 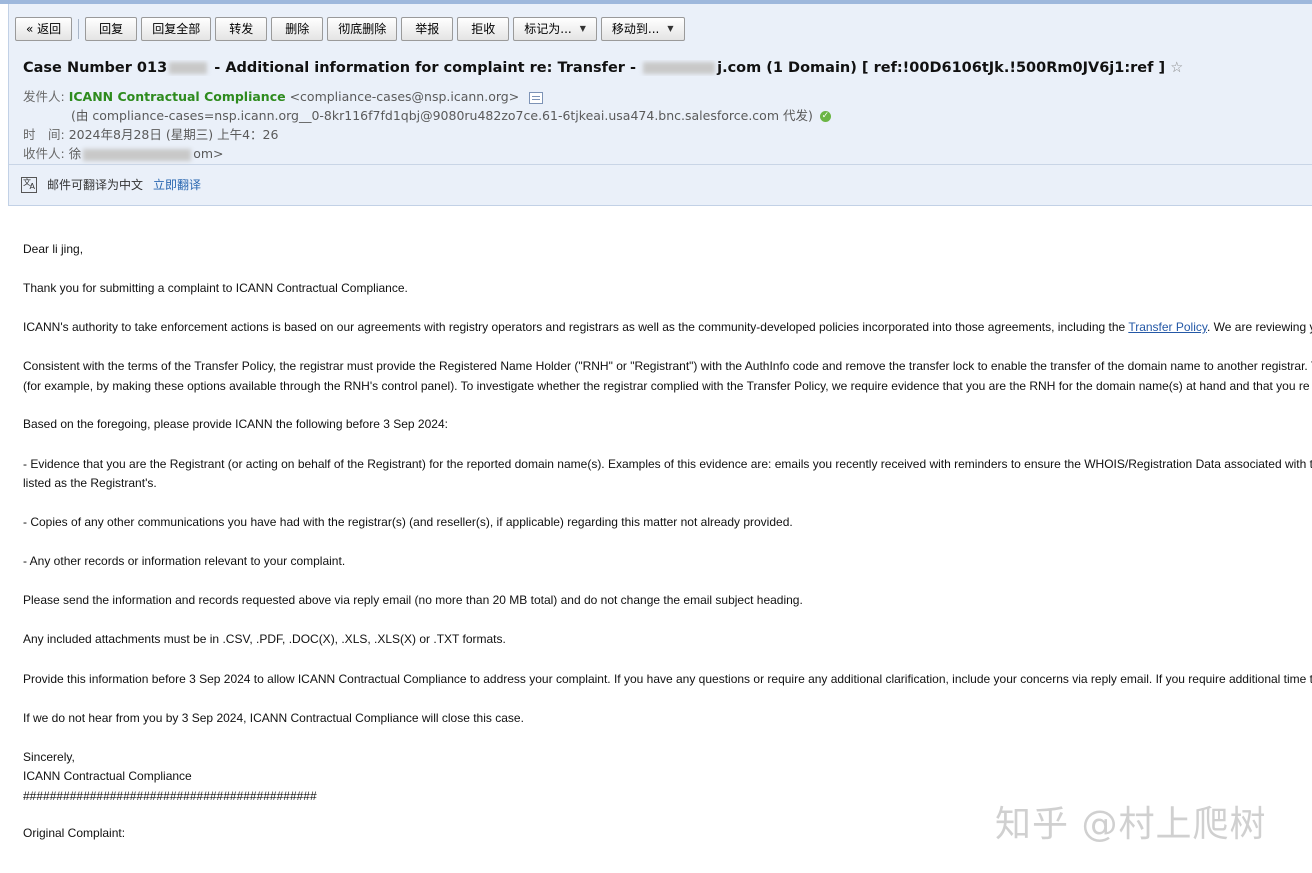 I want to click on paragraph-2-end: . We are reviewing y, so click(x=1259, y=327).